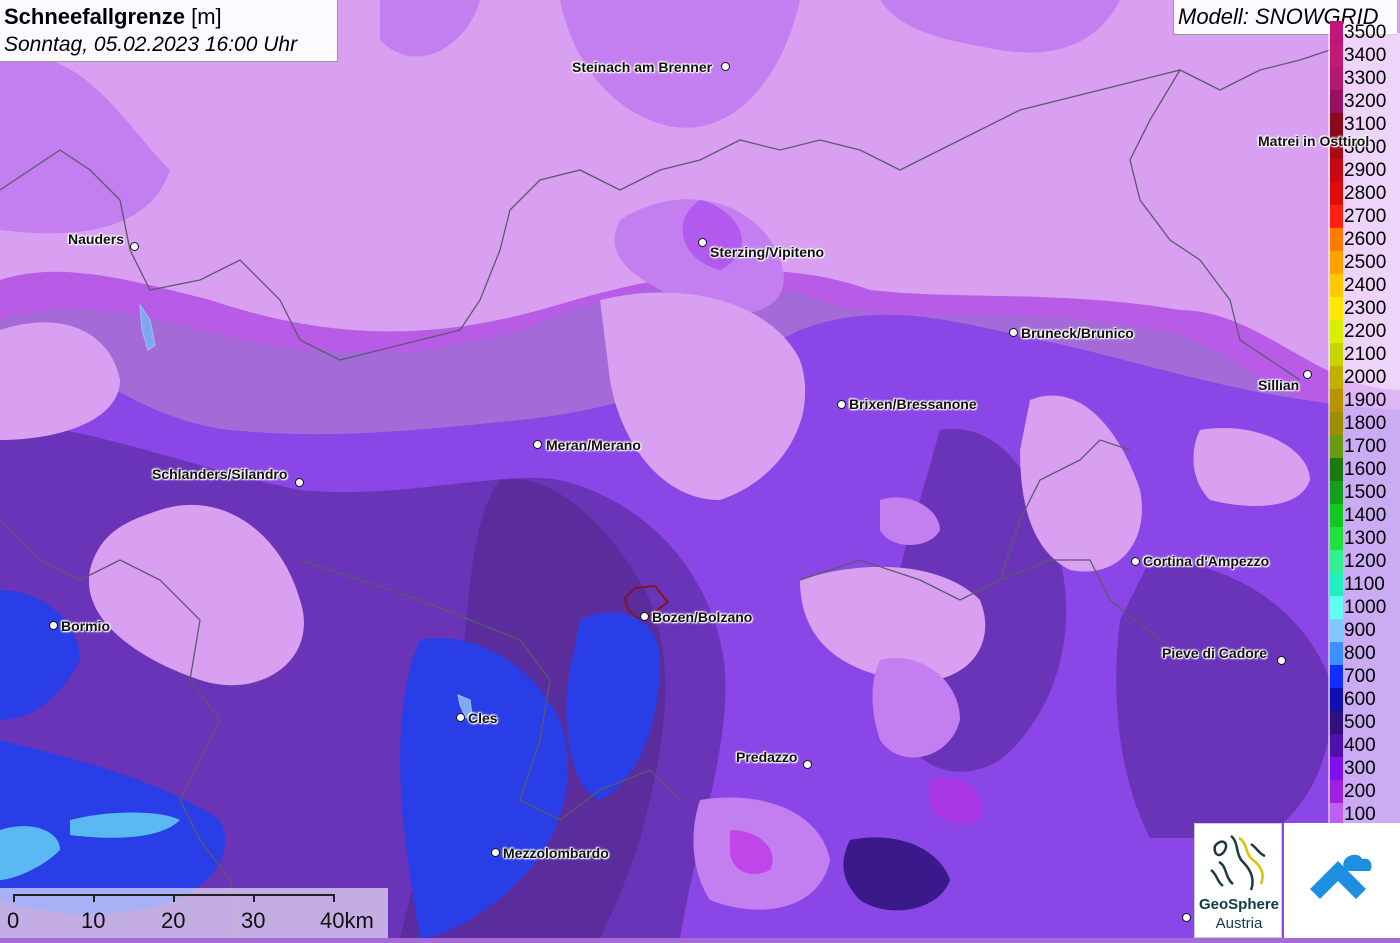 The image size is (1400, 943). Describe the element at coordinates (1364, 538) in the screenshot. I see `legend-row: 1300` at that location.